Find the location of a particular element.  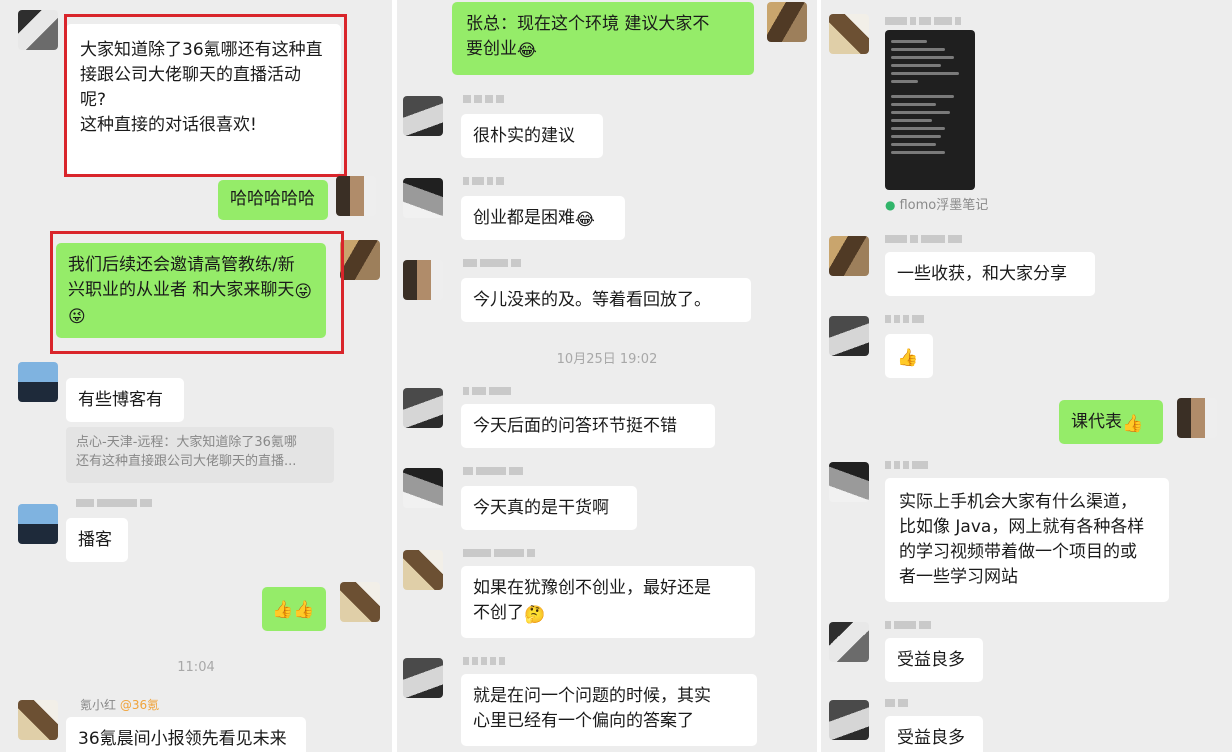

chat-message: 一些收获，和大家分享 is located at coordinates (990, 274).